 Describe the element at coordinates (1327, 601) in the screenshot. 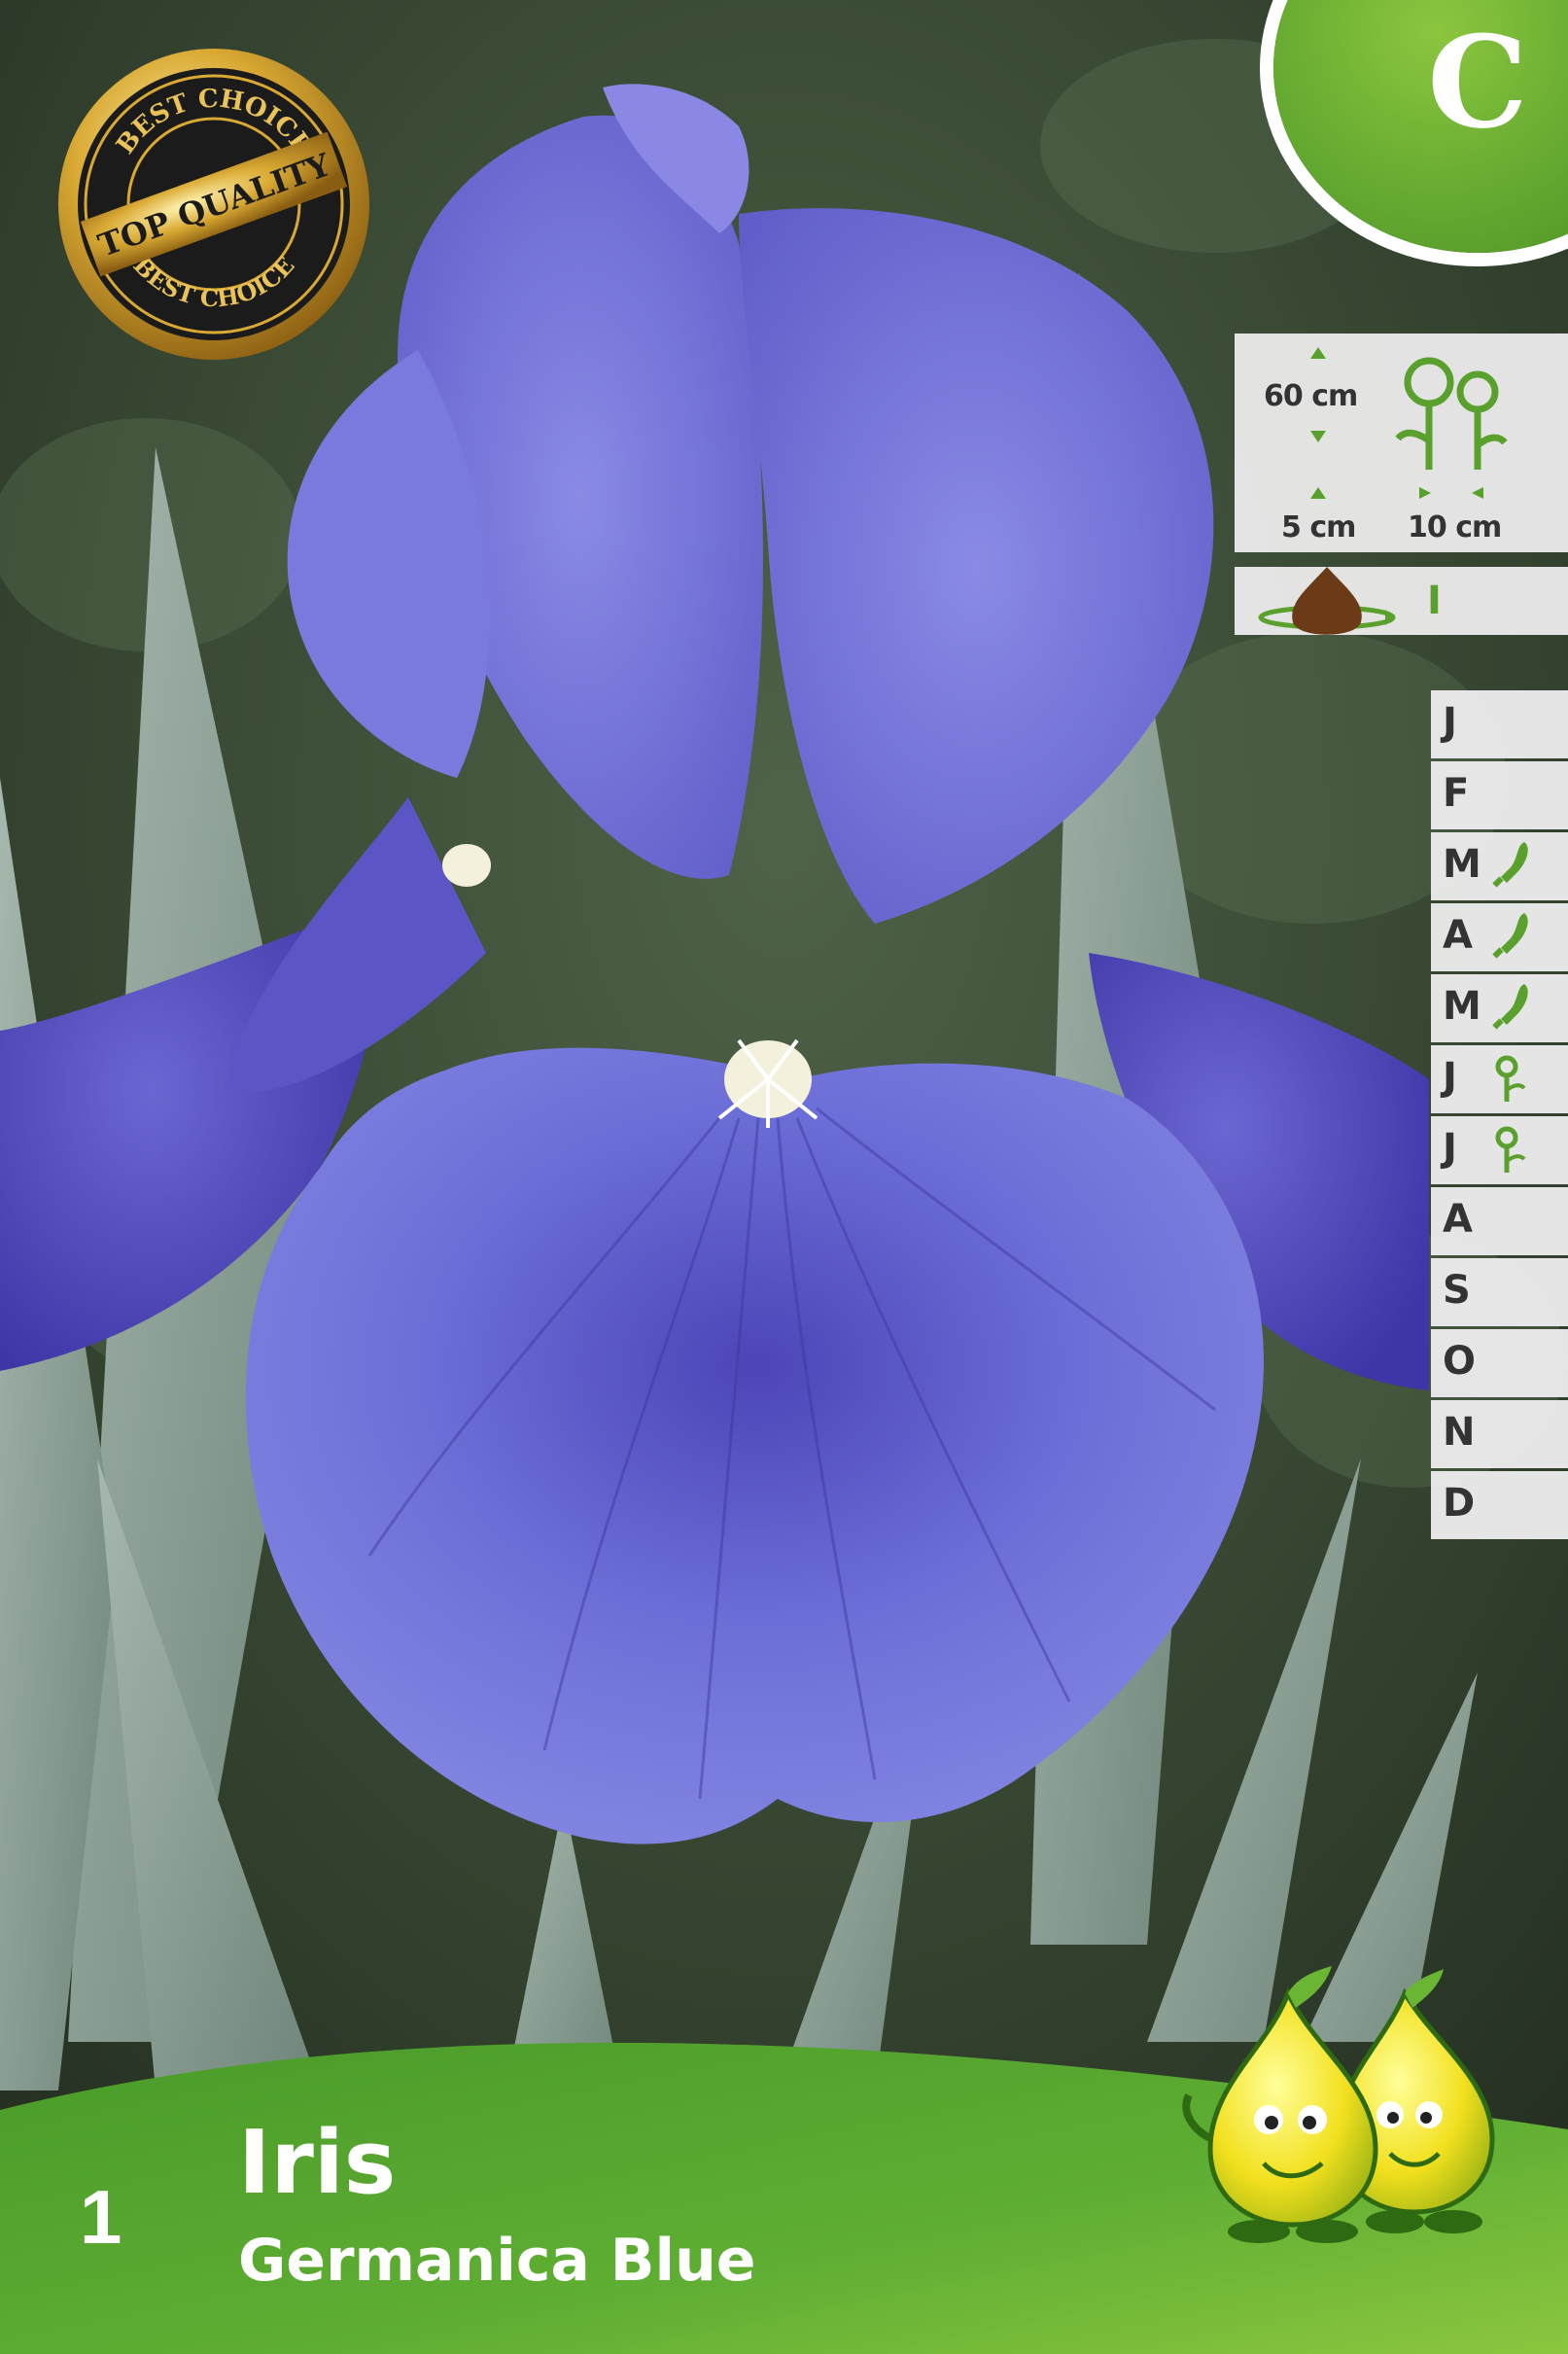

I see `bulb-icon` at that location.